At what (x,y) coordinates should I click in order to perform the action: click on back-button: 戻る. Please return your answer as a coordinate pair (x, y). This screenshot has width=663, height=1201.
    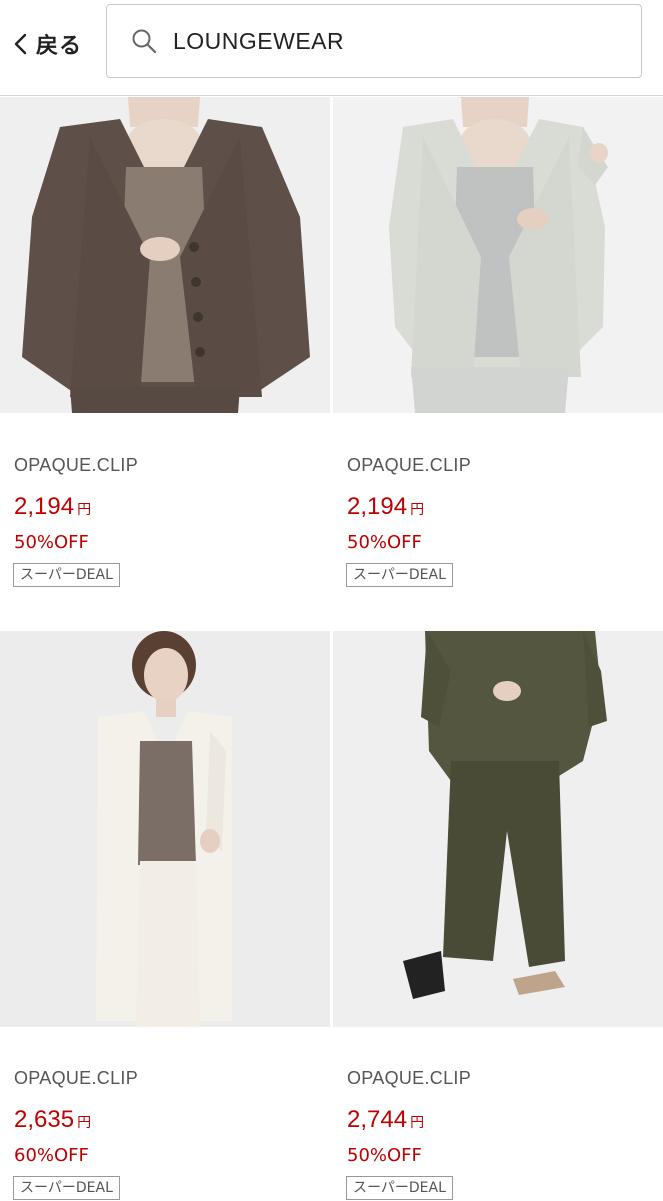
    Looking at the image, I should click on (47, 44).